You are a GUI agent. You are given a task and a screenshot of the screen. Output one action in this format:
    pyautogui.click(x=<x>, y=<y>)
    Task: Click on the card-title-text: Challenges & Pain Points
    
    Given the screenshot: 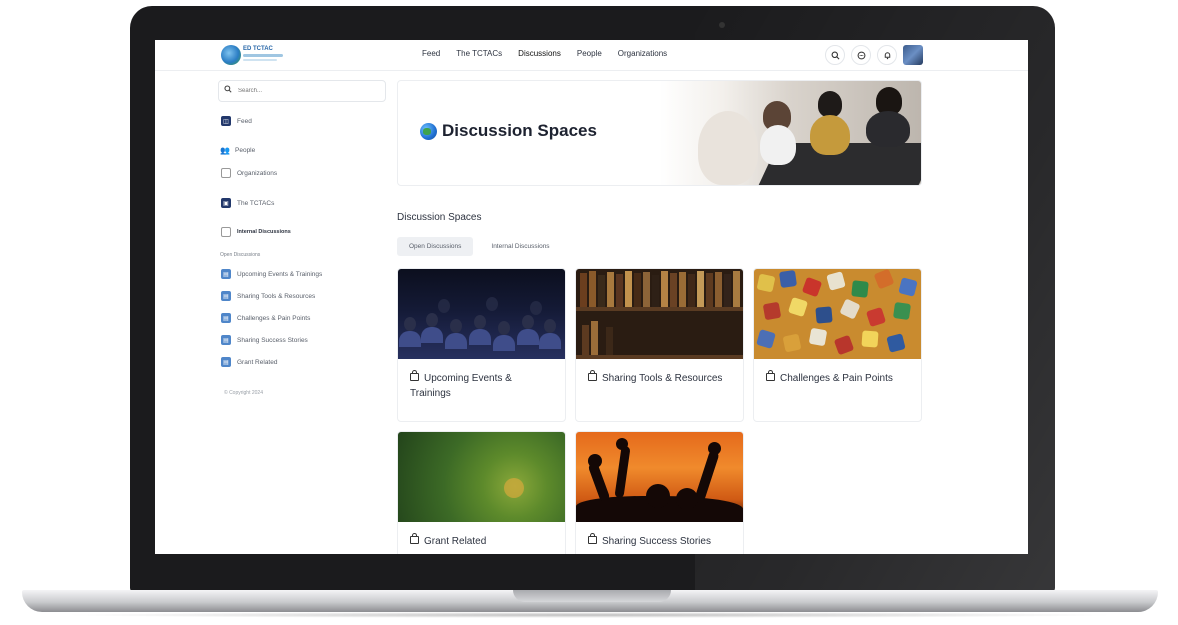 What is the action you would take?
    pyautogui.click(x=836, y=378)
    